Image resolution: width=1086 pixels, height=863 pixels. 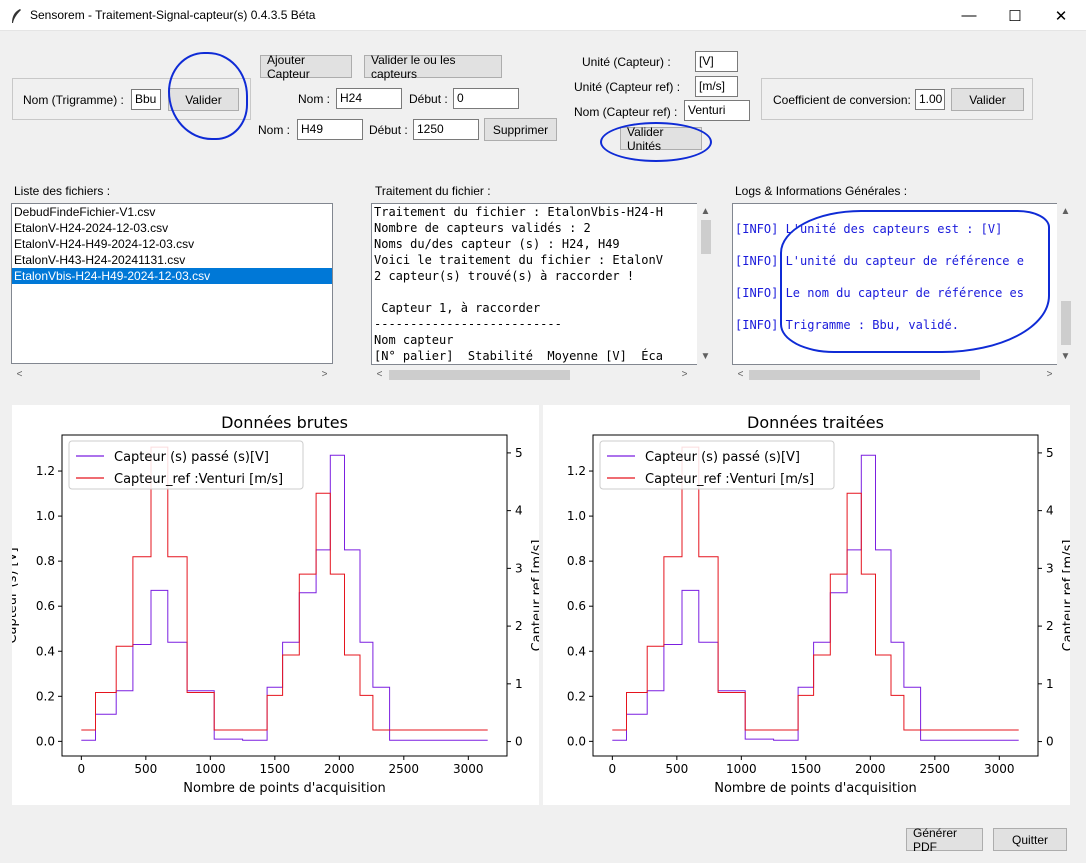 What do you see at coordinates (146, 99) in the screenshot?
I see `trigram-input: Bbu` at bounding box center [146, 99].